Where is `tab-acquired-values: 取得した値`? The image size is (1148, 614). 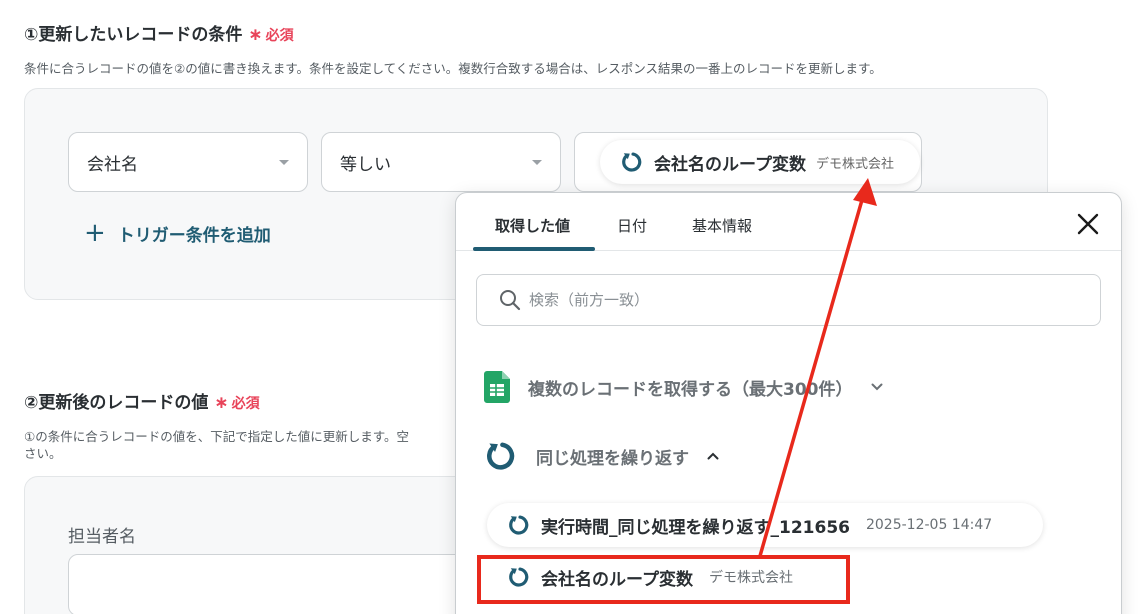 tab-acquired-values: 取得した値 is located at coordinates (532, 225).